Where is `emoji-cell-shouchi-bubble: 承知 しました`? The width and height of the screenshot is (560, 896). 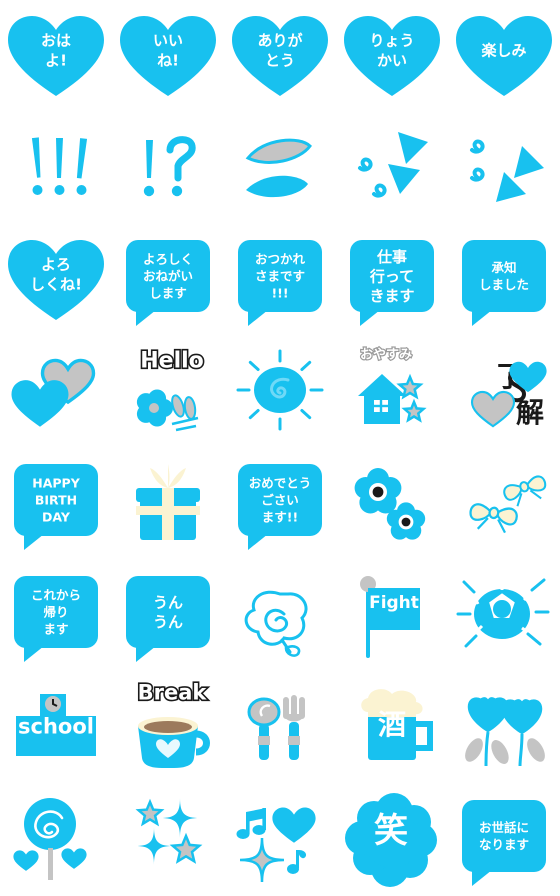
emoji-cell-shouchi-bubble: 承知 しました is located at coordinates (504, 280).